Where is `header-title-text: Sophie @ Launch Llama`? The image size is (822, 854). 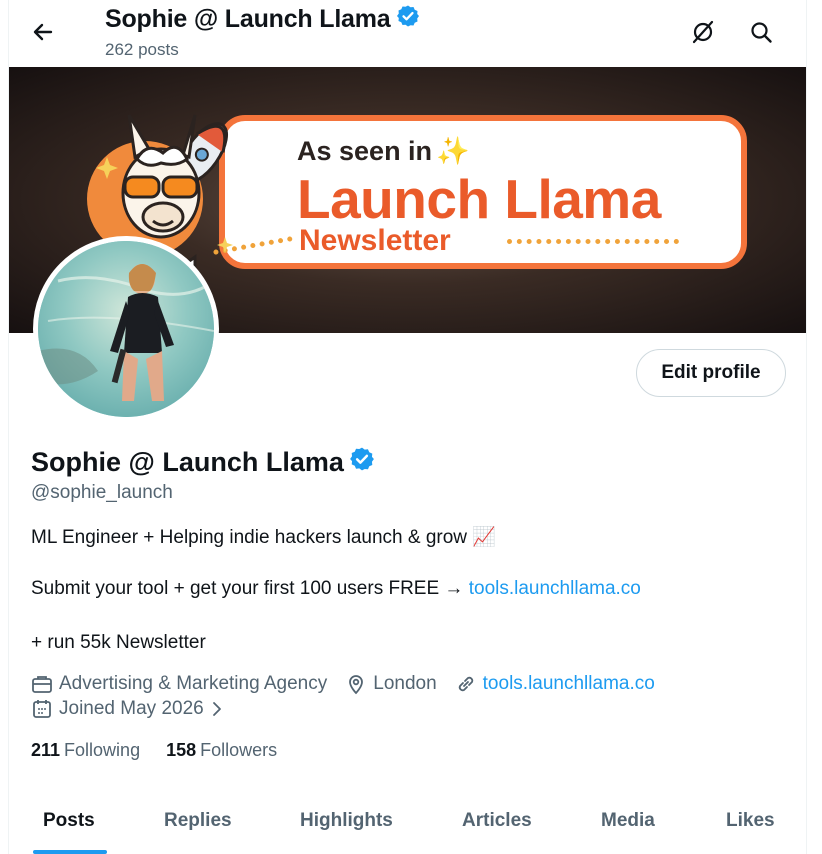 header-title-text: Sophie @ Launch Llama is located at coordinates (248, 19).